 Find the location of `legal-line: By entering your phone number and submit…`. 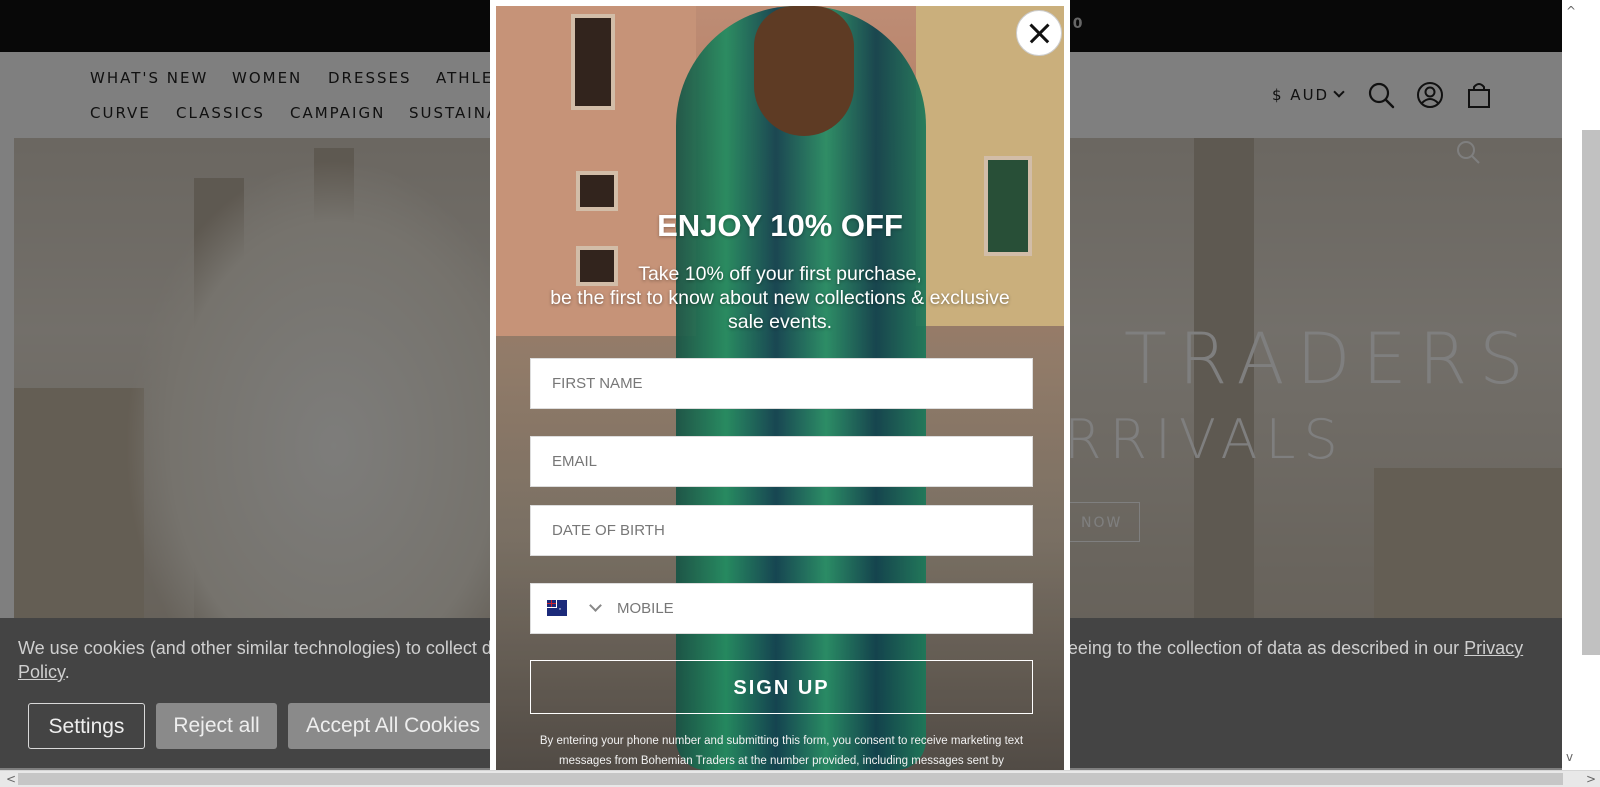

legal-line: By entering your phone number and submit… is located at coordinates (781, 741).